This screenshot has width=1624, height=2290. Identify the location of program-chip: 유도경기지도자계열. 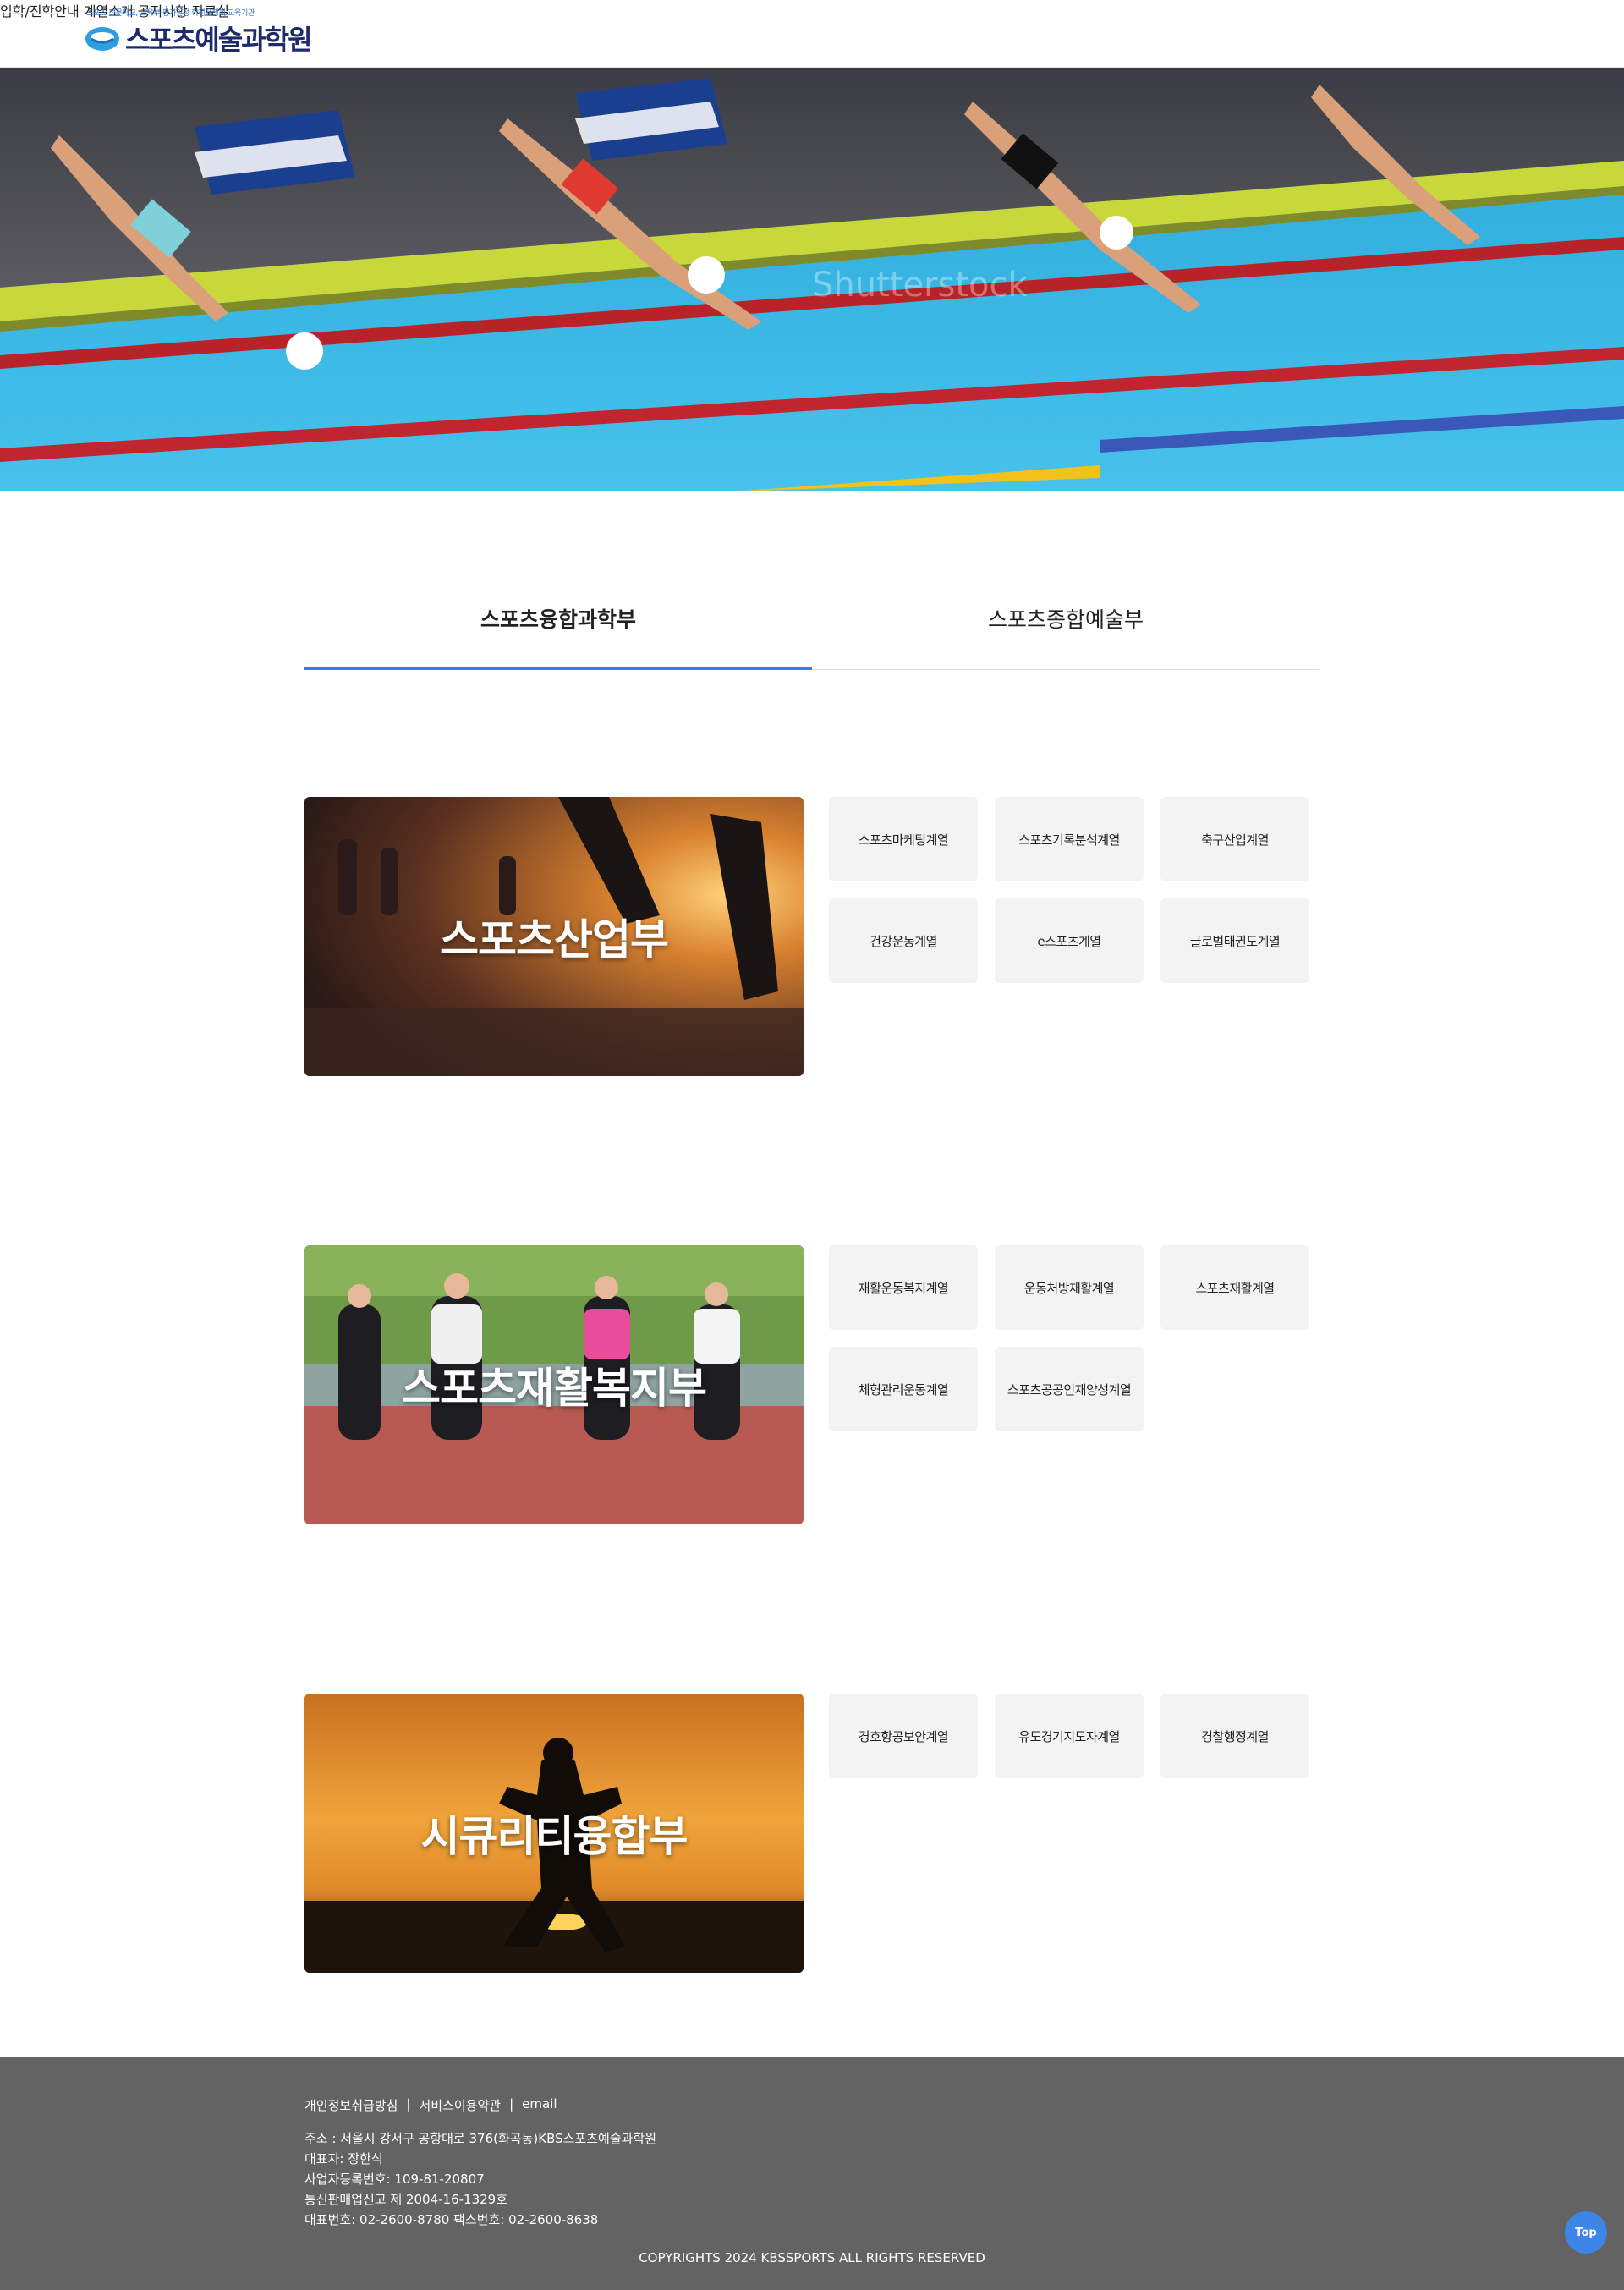
(1069, 1736).